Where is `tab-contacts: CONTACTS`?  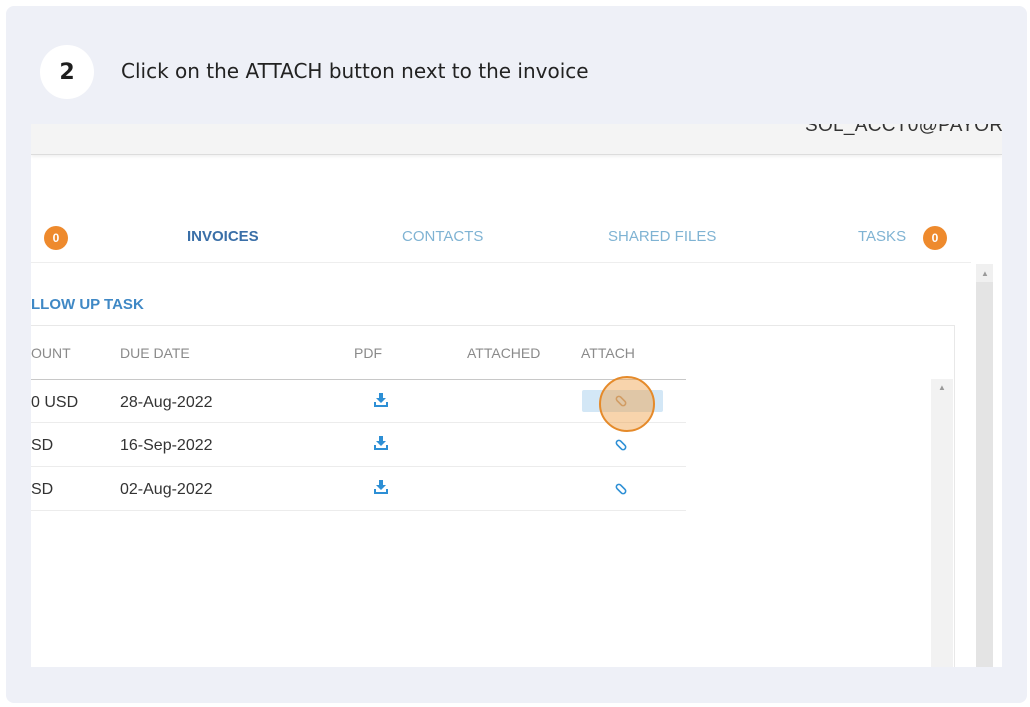 tab-contacts: CONTACTS is located at coordinates (442, 236).